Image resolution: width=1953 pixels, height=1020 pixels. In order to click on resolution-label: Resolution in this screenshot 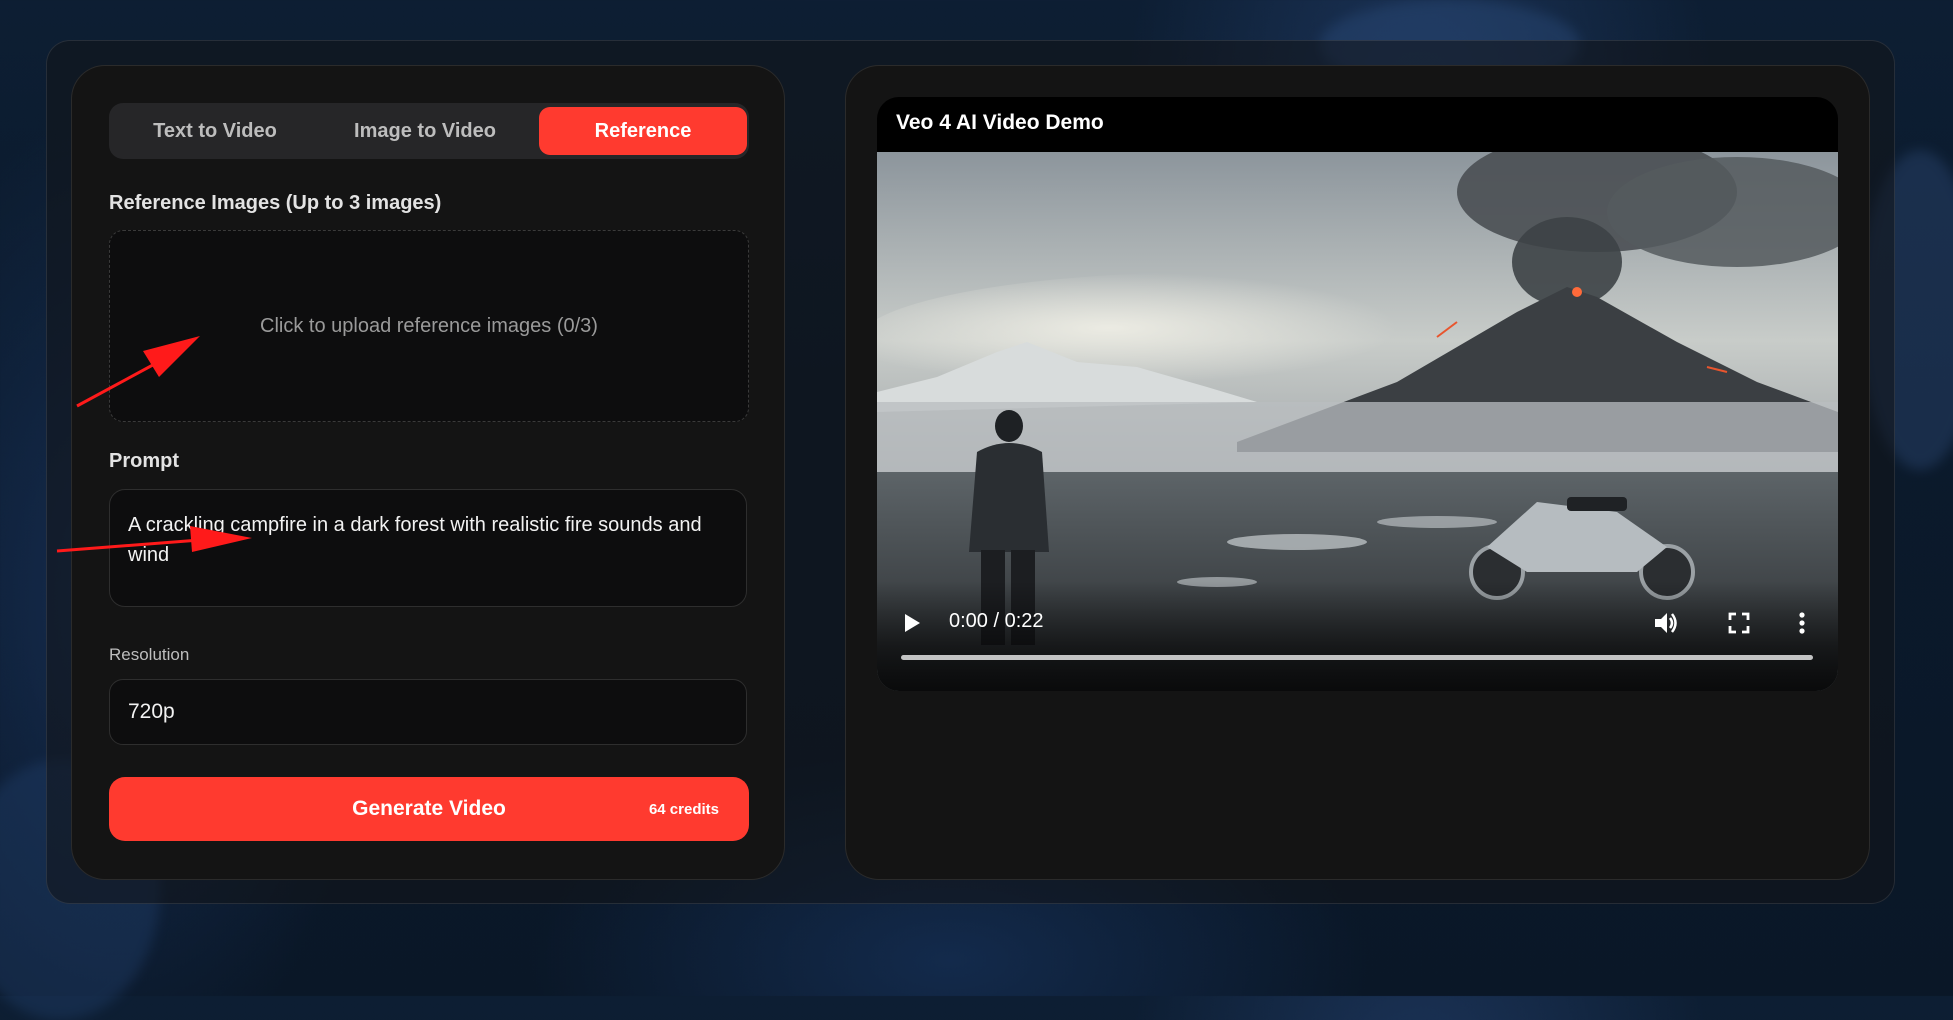, I will do `click(149, 654)`.